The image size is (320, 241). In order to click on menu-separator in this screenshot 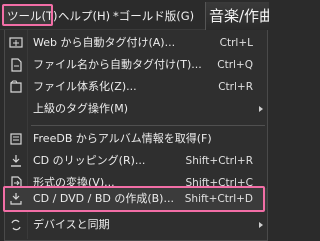, I will do `click(148, 125)`.